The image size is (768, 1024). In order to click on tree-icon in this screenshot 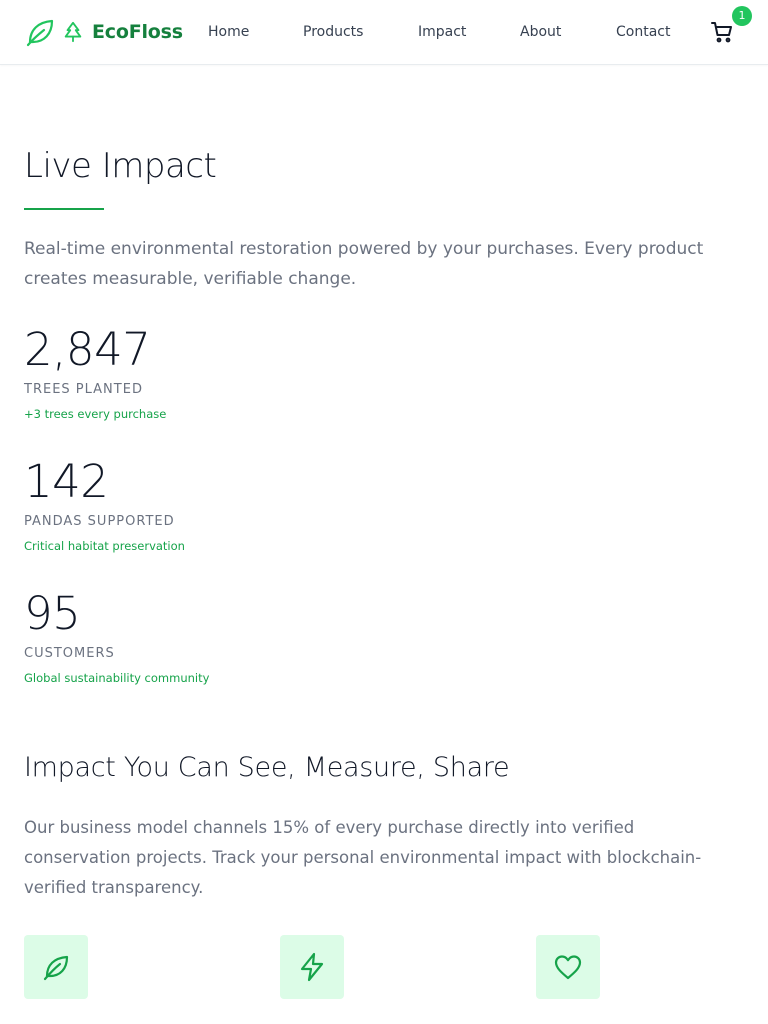, I will do `click(73, 32)`.